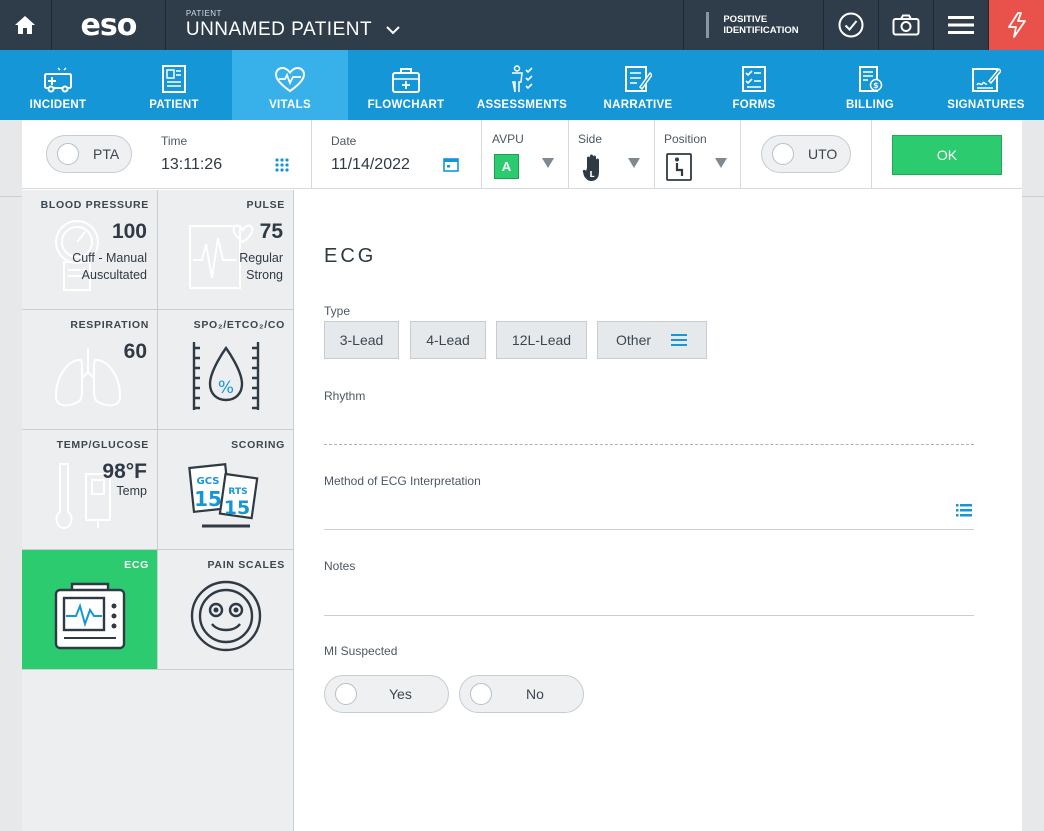 The height and width of the screenshot is (831, 1044). I want to click on nav-vitals: VITALS, so click(290, 85).